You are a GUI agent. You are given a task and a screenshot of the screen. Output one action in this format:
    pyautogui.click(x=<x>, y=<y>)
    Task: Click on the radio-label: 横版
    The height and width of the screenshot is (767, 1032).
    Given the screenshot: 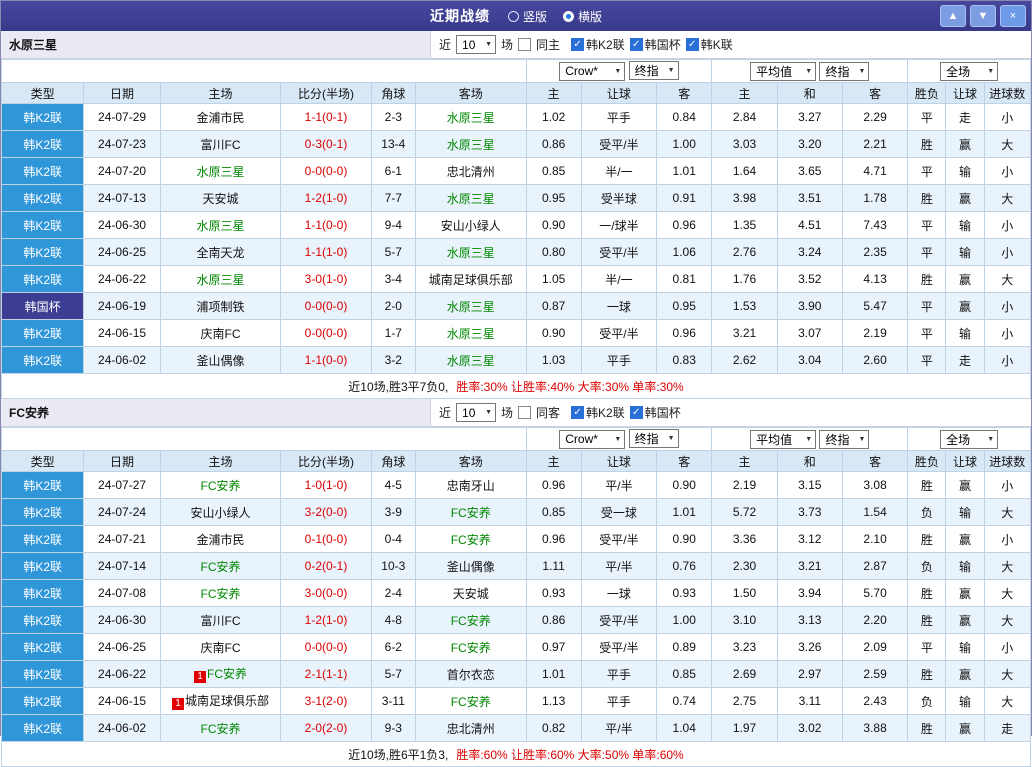 What is the action you would take?
    pyautogui.click(x=590, y=16)
    